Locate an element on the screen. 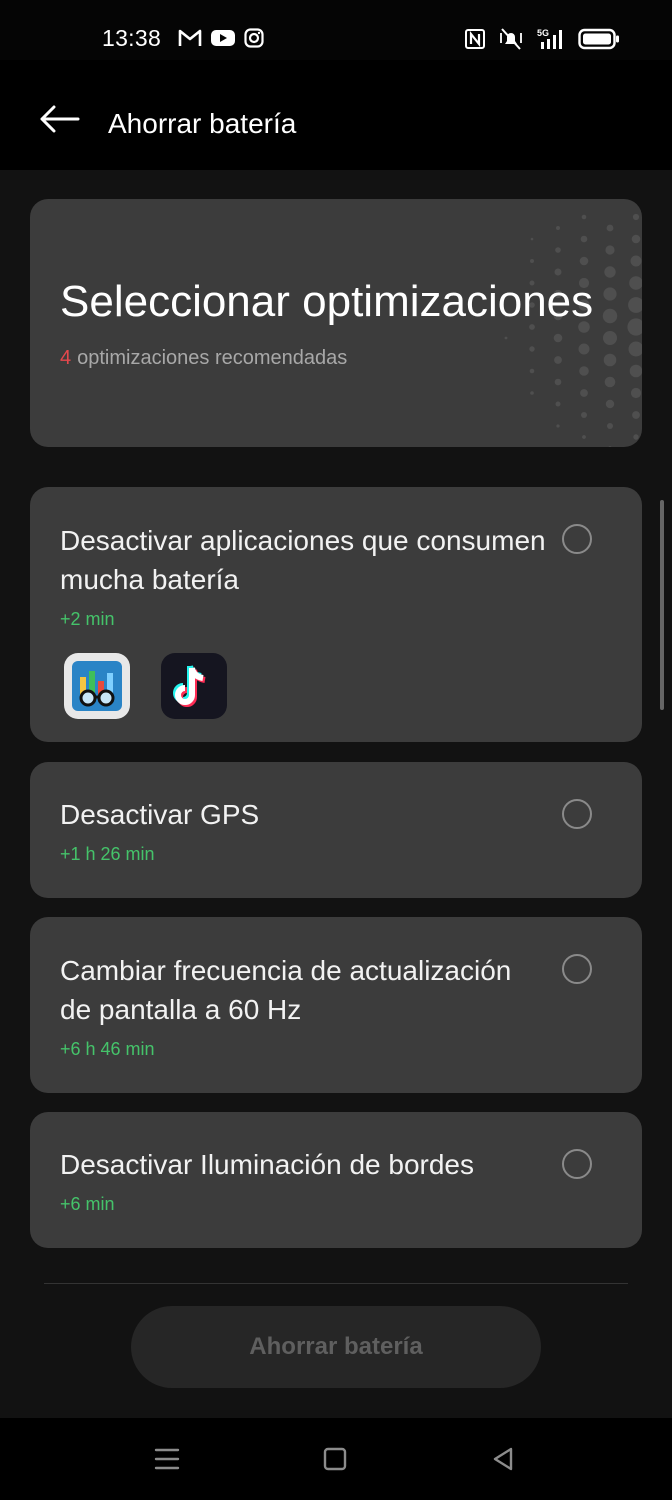 The height and width of the screenshot is (1500, 672). optimization-gain: +1 h 26 min is located at coordinates (107, 854).